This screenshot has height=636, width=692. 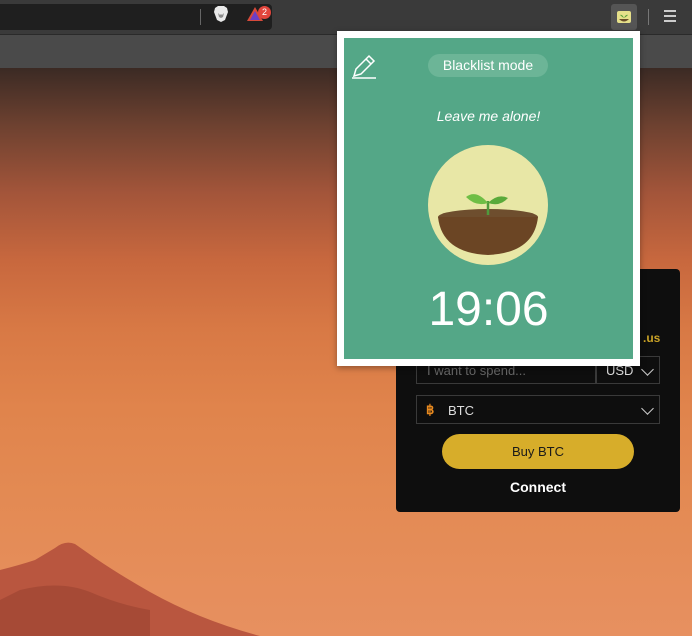 What do you see at coordinates (221, 14) in the screenshot?
I see `brave-lion-icon` at bounding box center [221, 14].